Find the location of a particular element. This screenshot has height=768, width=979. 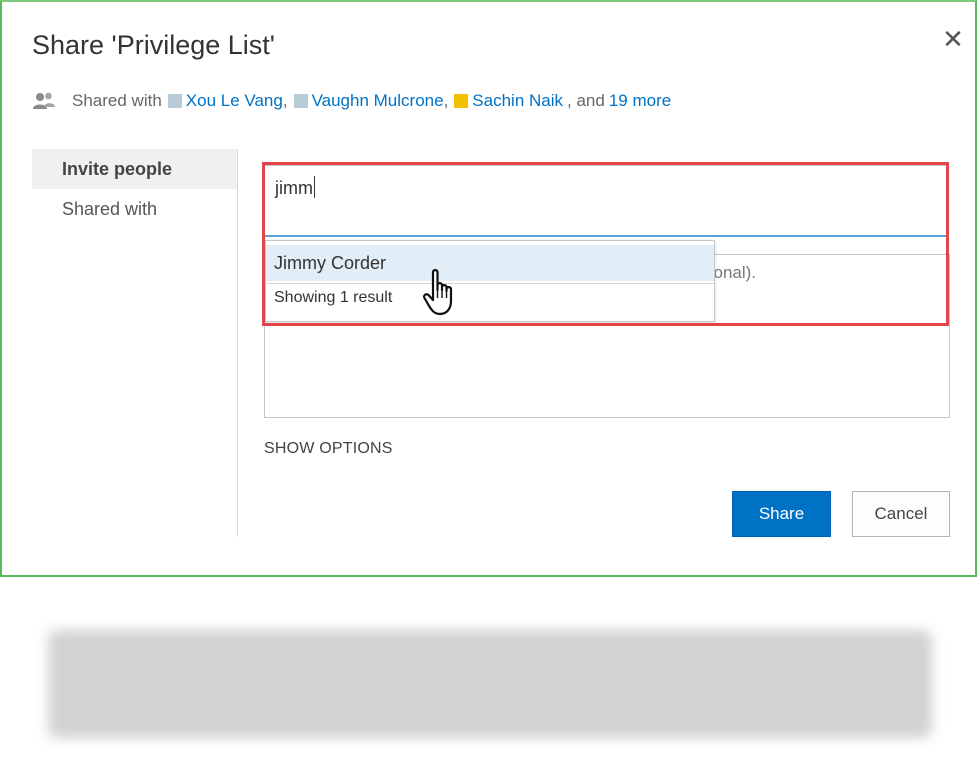

suggestion-divider is located at coordinates (490, 283).